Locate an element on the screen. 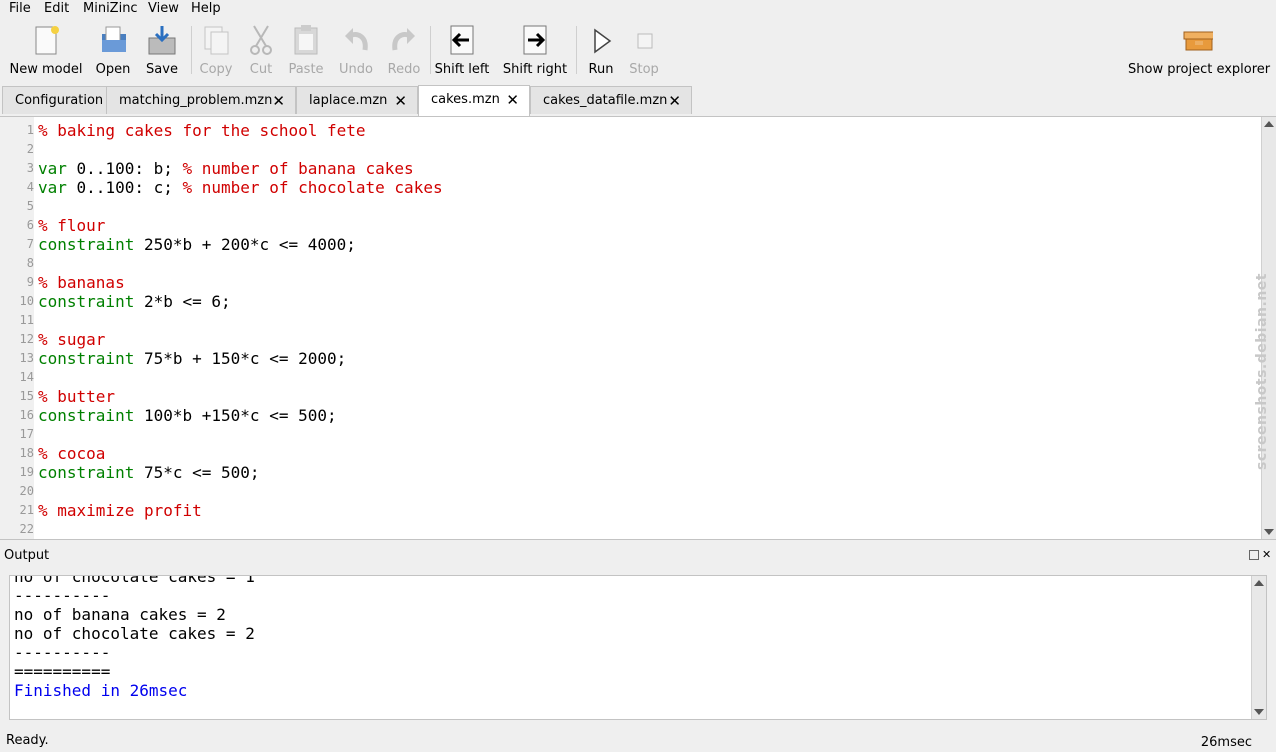 The width and height of the screenshot is (1276, 752). comment-token: % bananas is located at coordinates (81, 282).